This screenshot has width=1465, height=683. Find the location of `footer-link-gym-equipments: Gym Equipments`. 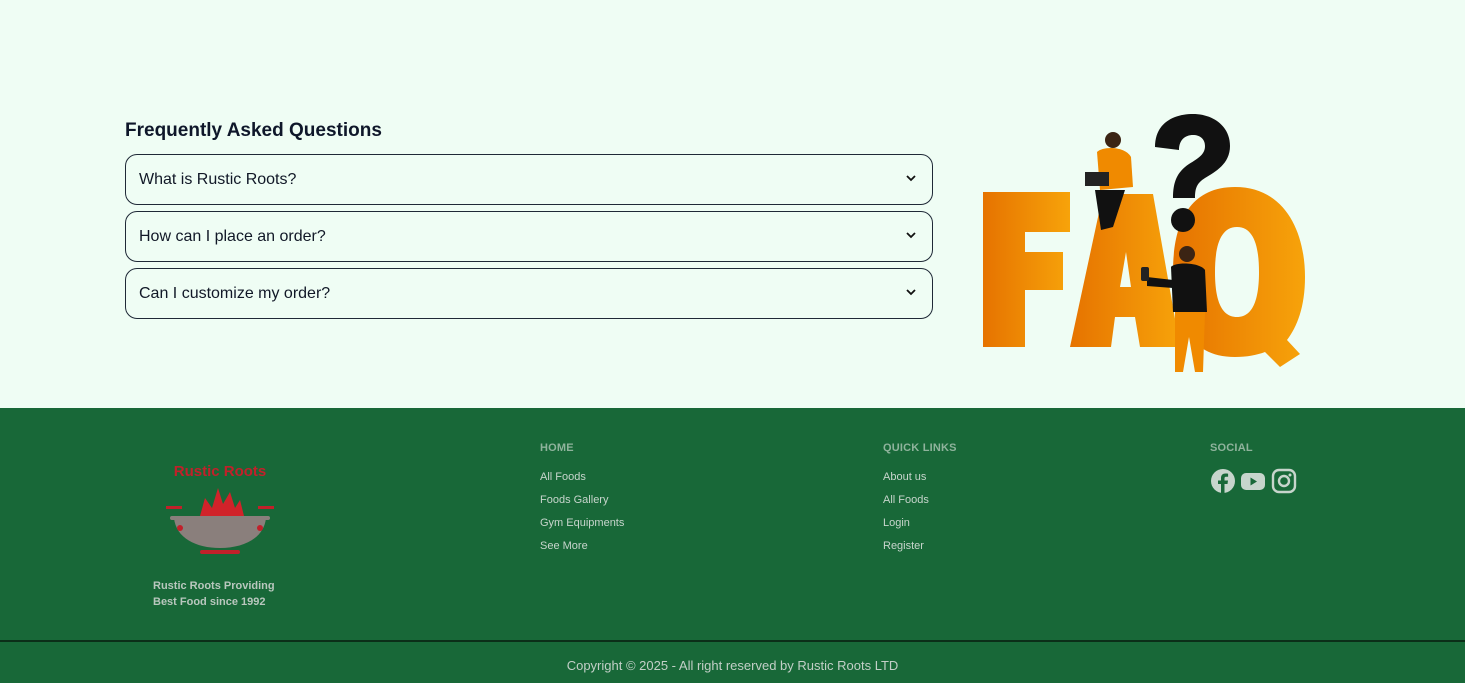

footer-link-gym-equipments: Gym Equipments is located at coordinates (582, 527).